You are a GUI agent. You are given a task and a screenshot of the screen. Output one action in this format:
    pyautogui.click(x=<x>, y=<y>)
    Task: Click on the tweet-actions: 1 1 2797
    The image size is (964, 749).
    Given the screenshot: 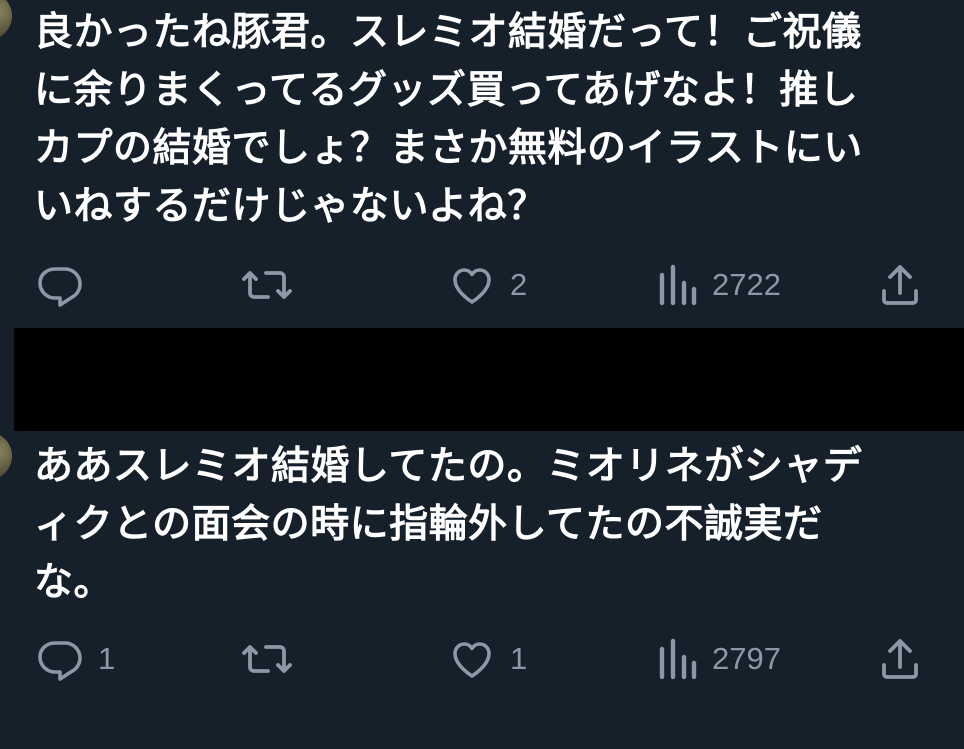 What is the action you would take?
    pyautogui.click(x=482, y=659)
    